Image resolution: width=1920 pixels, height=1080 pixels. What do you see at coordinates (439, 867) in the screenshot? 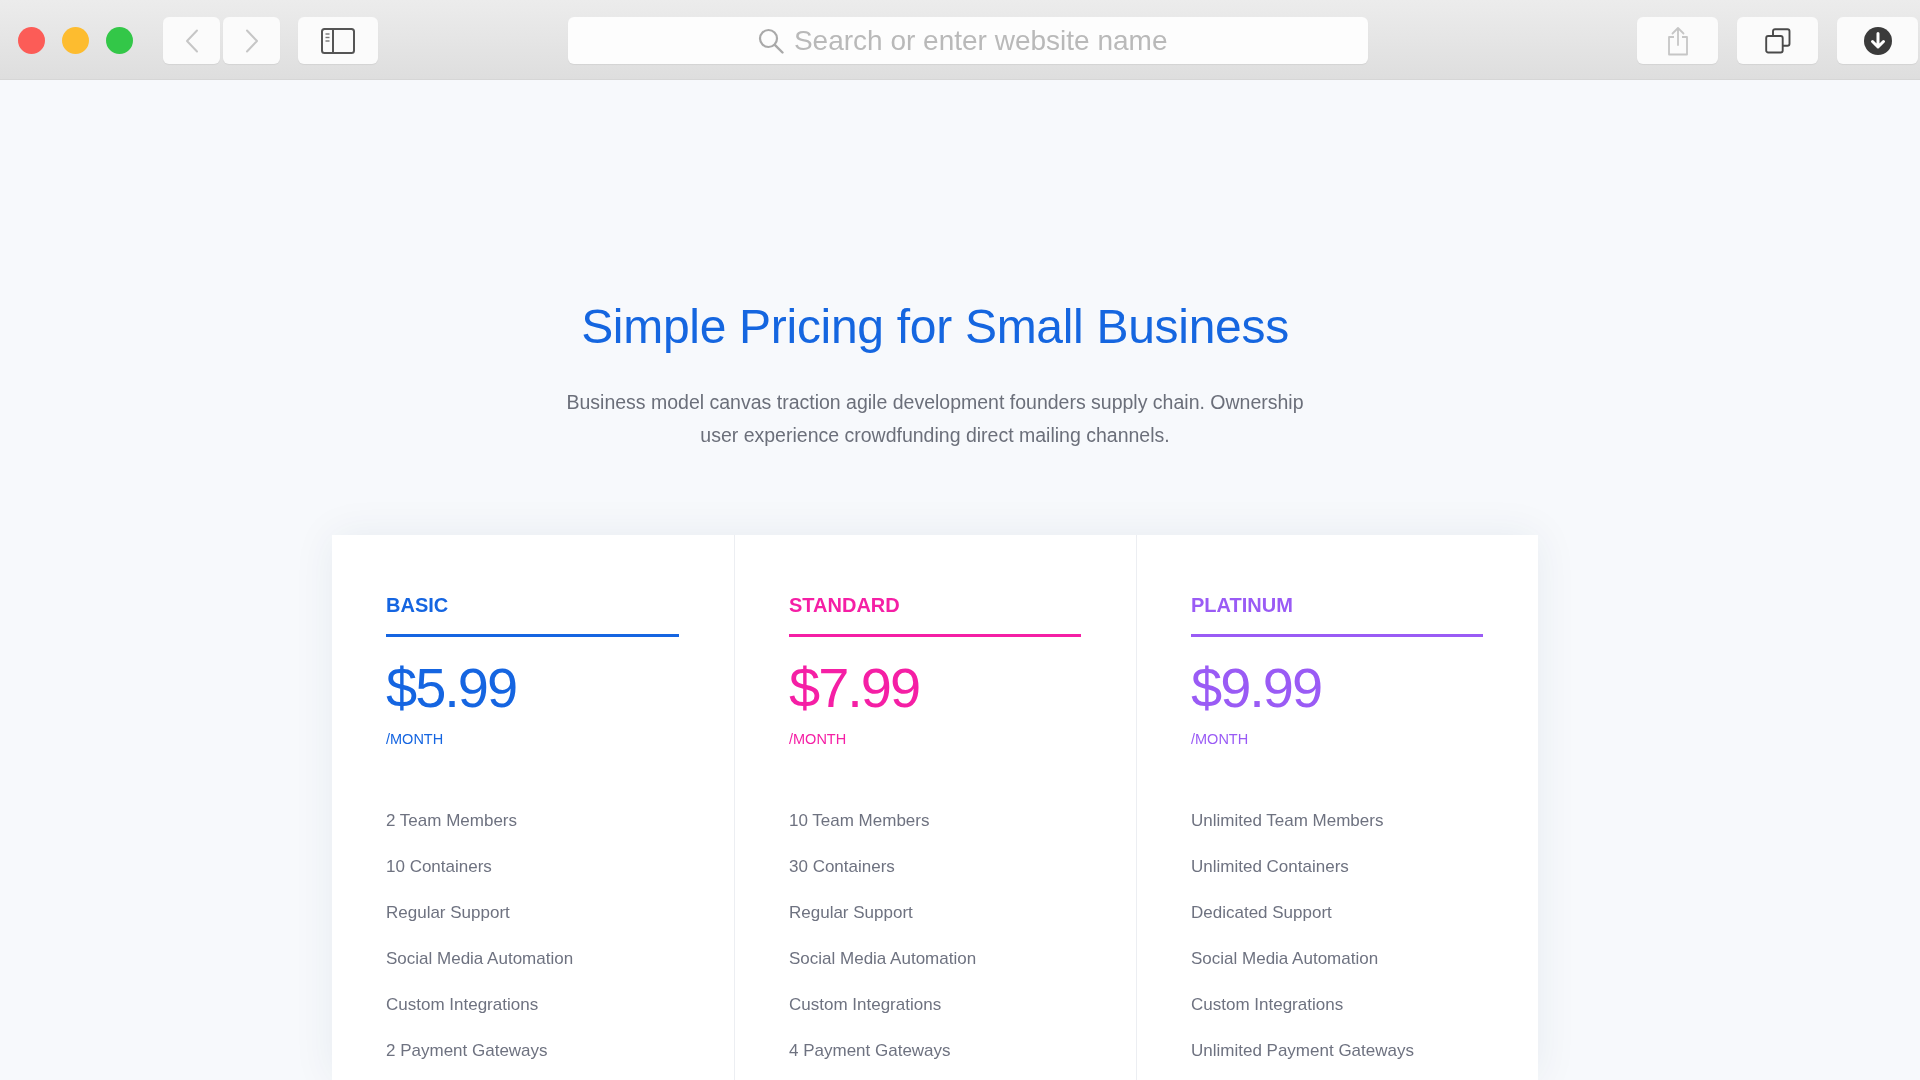
I see `feature-item: 10 Containers` at bounding box center [439, 867].